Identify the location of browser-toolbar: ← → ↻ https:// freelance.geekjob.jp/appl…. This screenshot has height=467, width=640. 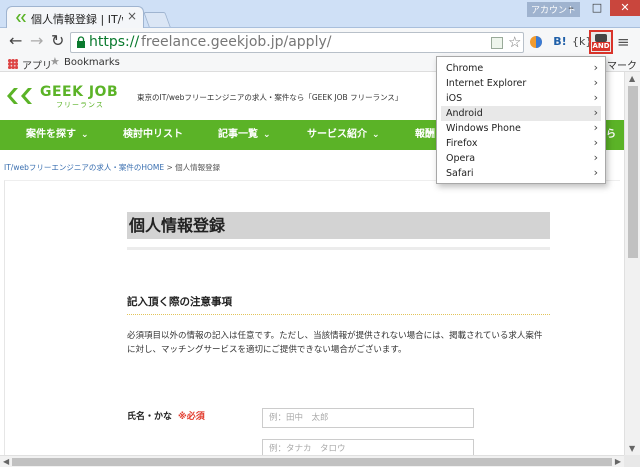
(320, 42).